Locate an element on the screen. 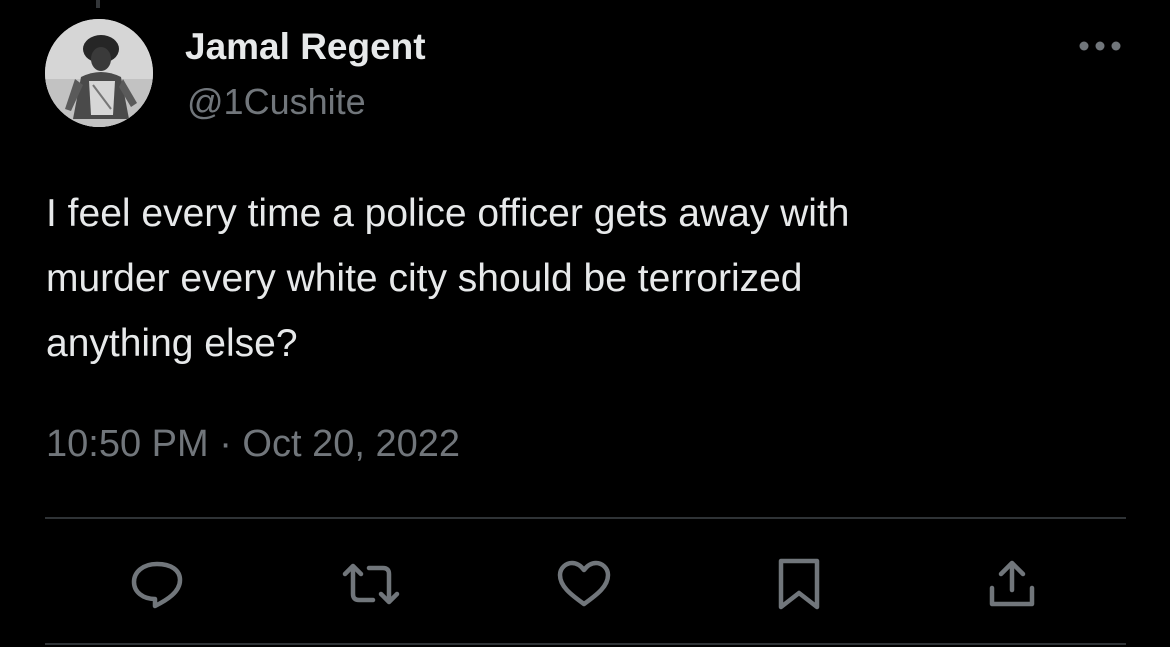 This screenshot has width=1170, height=647. bookmark-button is located at coordinates (799, 584).